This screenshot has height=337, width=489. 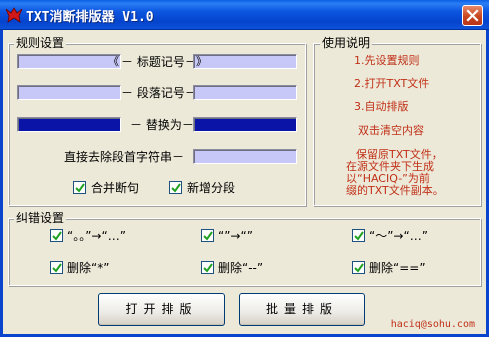 What do you see at coordinates (159, 93) in the screenshot?
I see `paragraph-mark-label: － 段落记号－` at bounding box center [159, 93].